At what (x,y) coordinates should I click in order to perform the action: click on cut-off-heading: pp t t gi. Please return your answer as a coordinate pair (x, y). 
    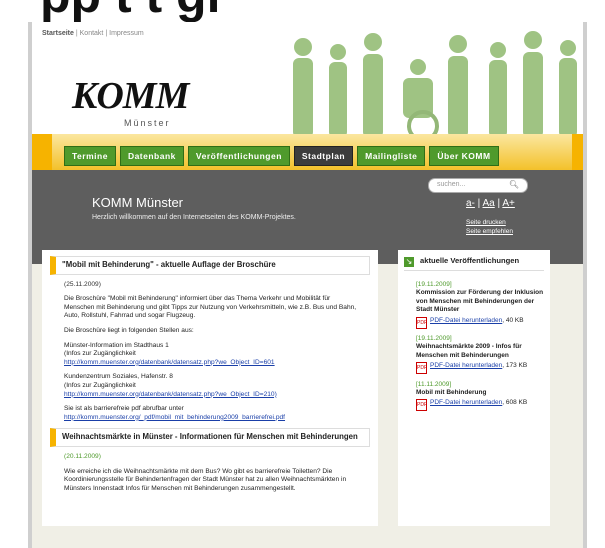
    Looking at the image, I should click on (302, 11).